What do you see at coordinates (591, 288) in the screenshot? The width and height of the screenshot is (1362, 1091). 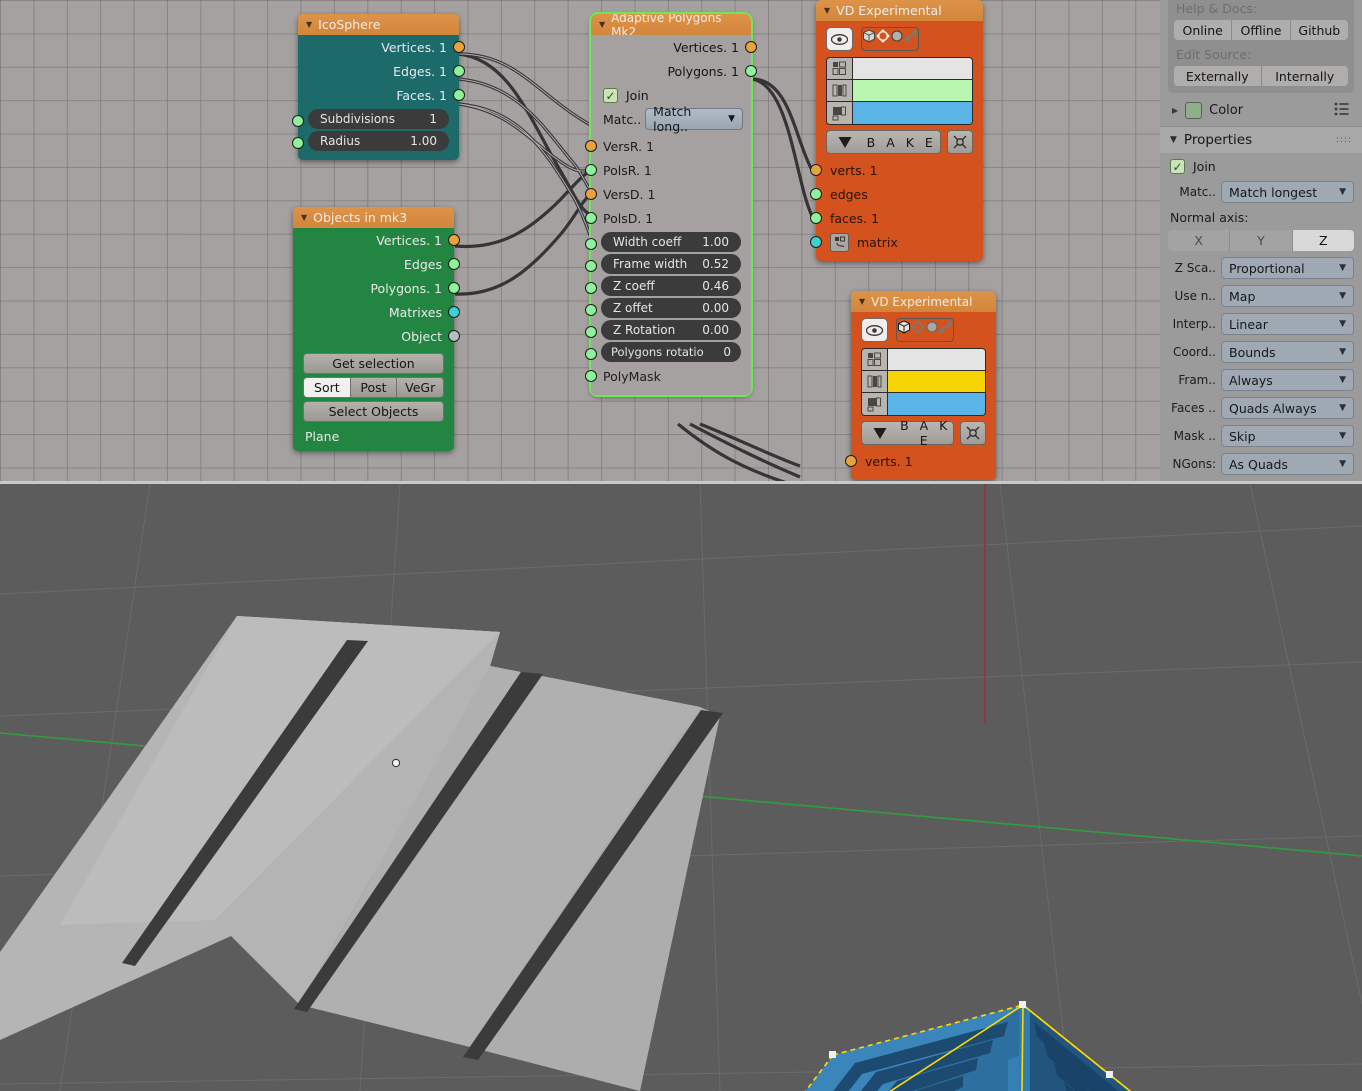 I see `socket-z-coeff-in` at bounding box center [591, 288].